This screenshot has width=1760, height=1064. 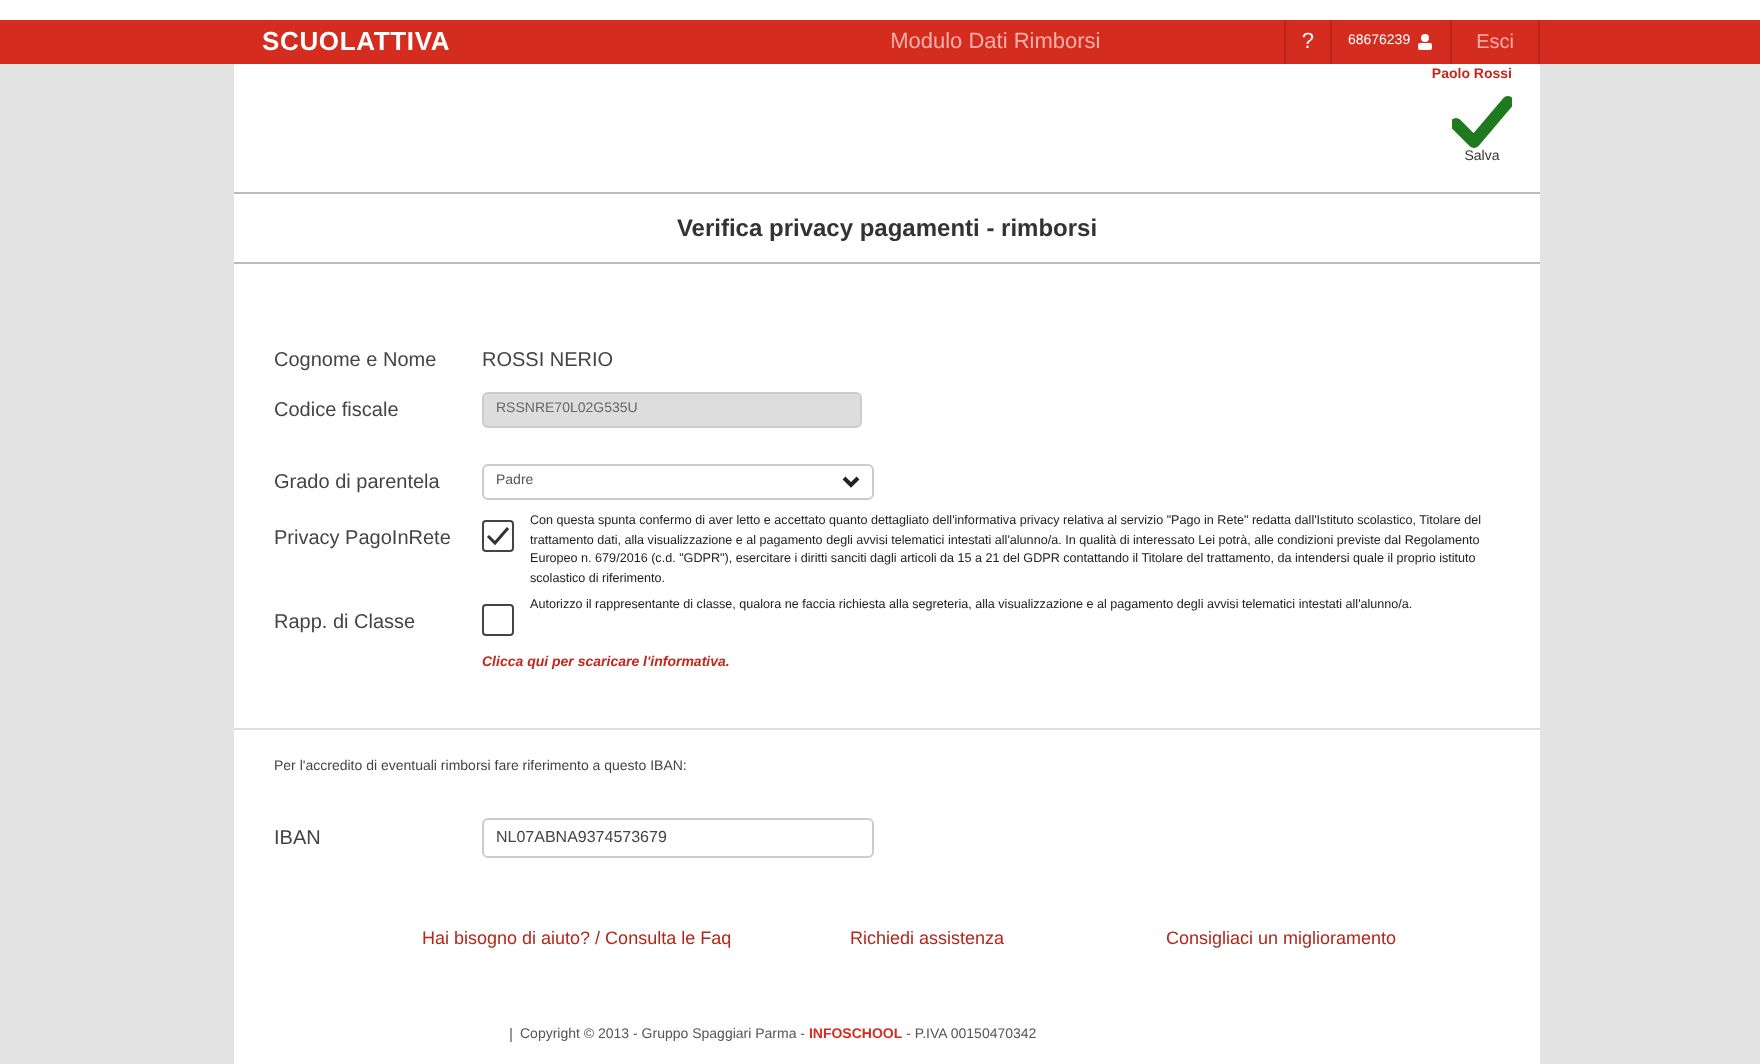 What do you see at coordinates (337, 411) in the screenshot?
I see `field-label: Codice fiscale` at bounding box center [337, 411].